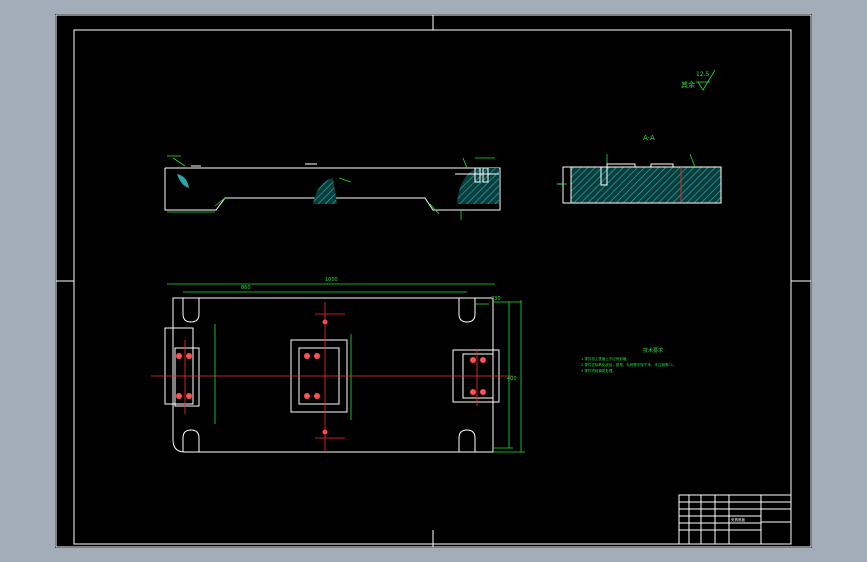  I want to click on plan-slots, so click(329, 375).